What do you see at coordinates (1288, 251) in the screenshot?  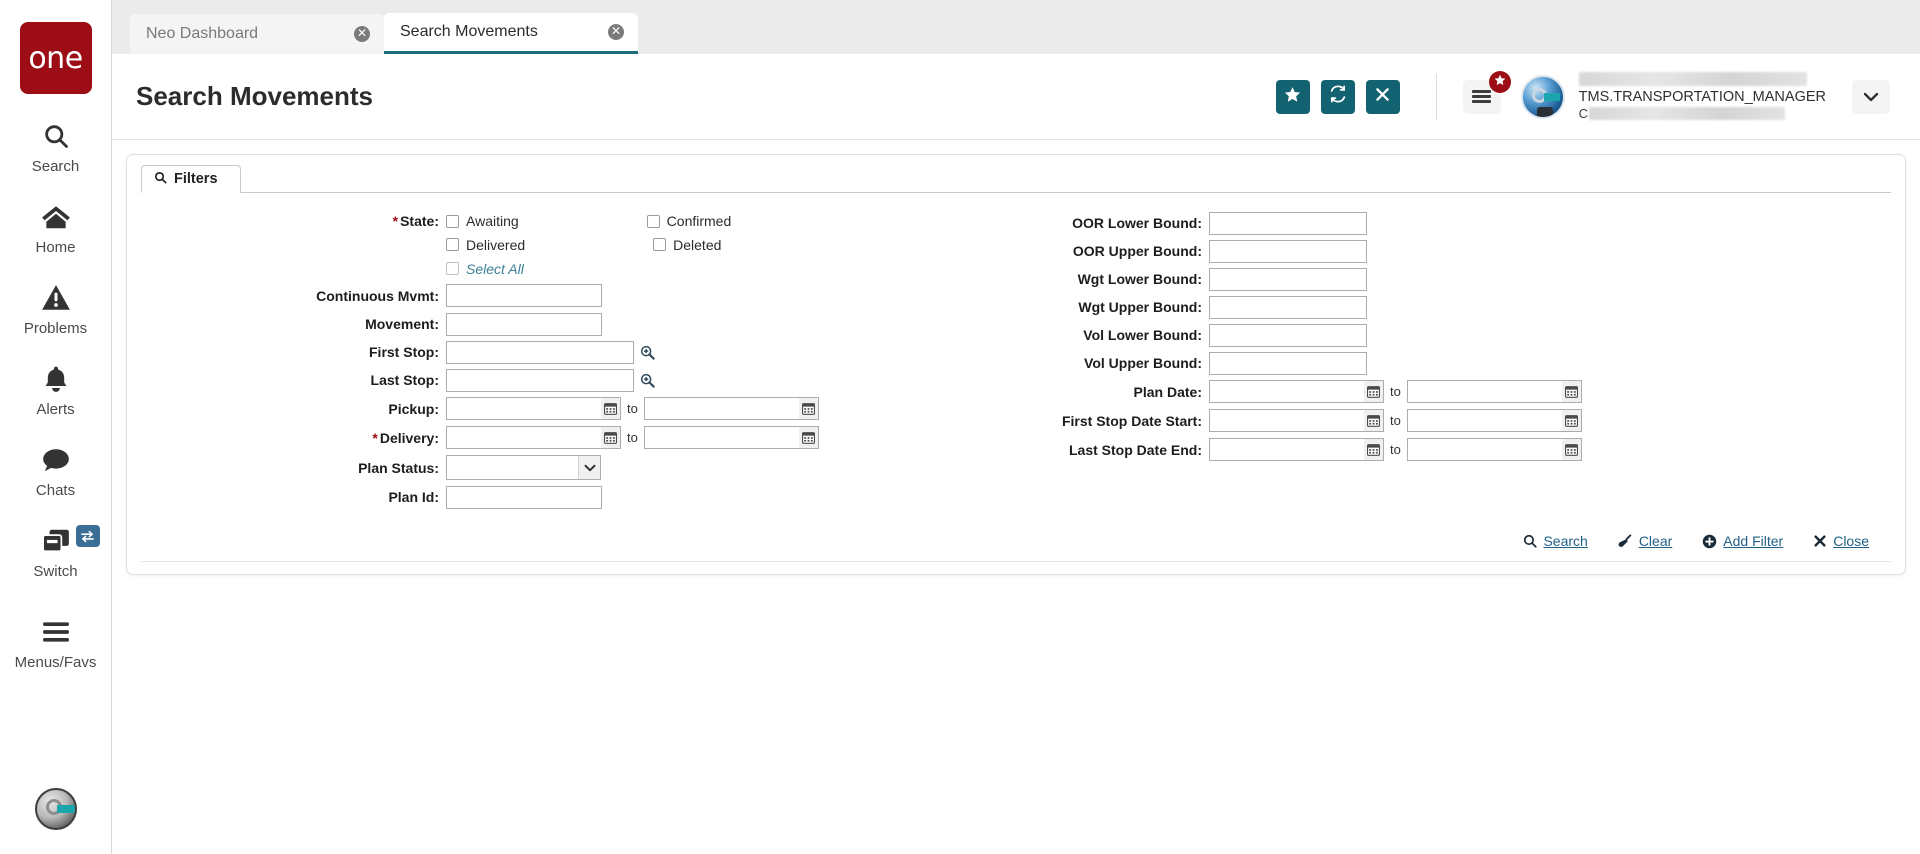 I see `oor-upper-bound-input` at bounding box center [1288, 251].